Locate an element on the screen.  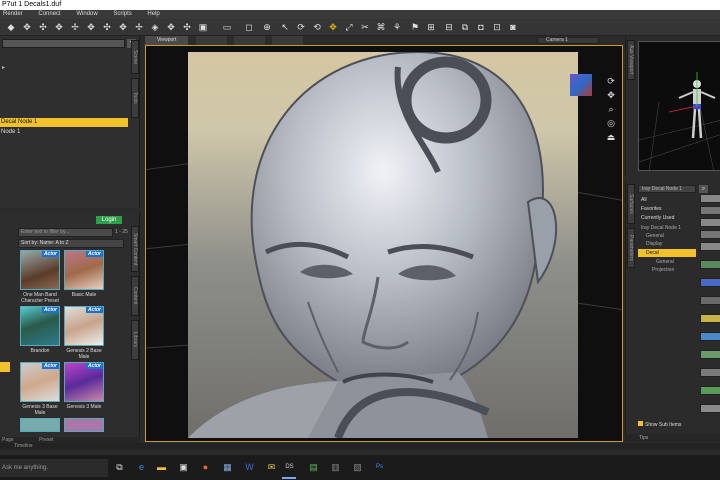
camera-icon: ◙ is located at coordinates (513, 27).